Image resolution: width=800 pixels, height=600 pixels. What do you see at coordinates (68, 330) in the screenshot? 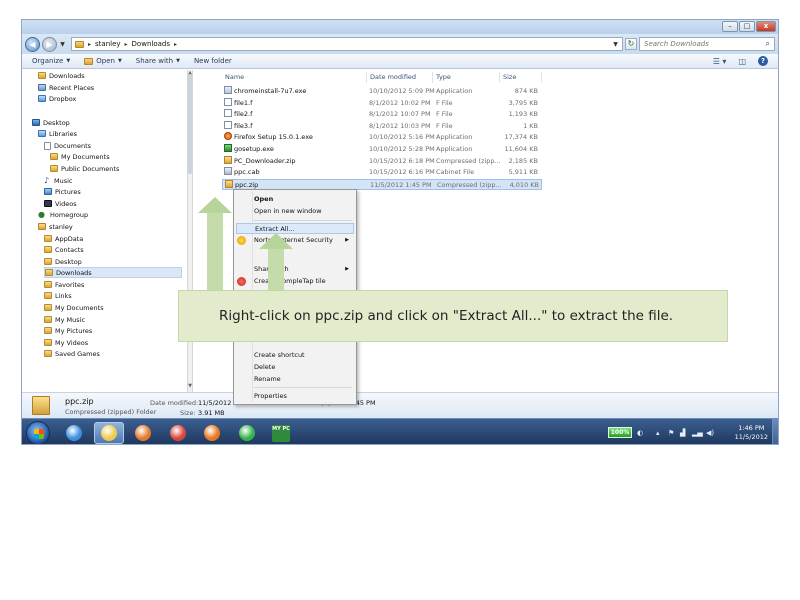
I see `nav-item: My Pictures` at bounding box center [68, 330].